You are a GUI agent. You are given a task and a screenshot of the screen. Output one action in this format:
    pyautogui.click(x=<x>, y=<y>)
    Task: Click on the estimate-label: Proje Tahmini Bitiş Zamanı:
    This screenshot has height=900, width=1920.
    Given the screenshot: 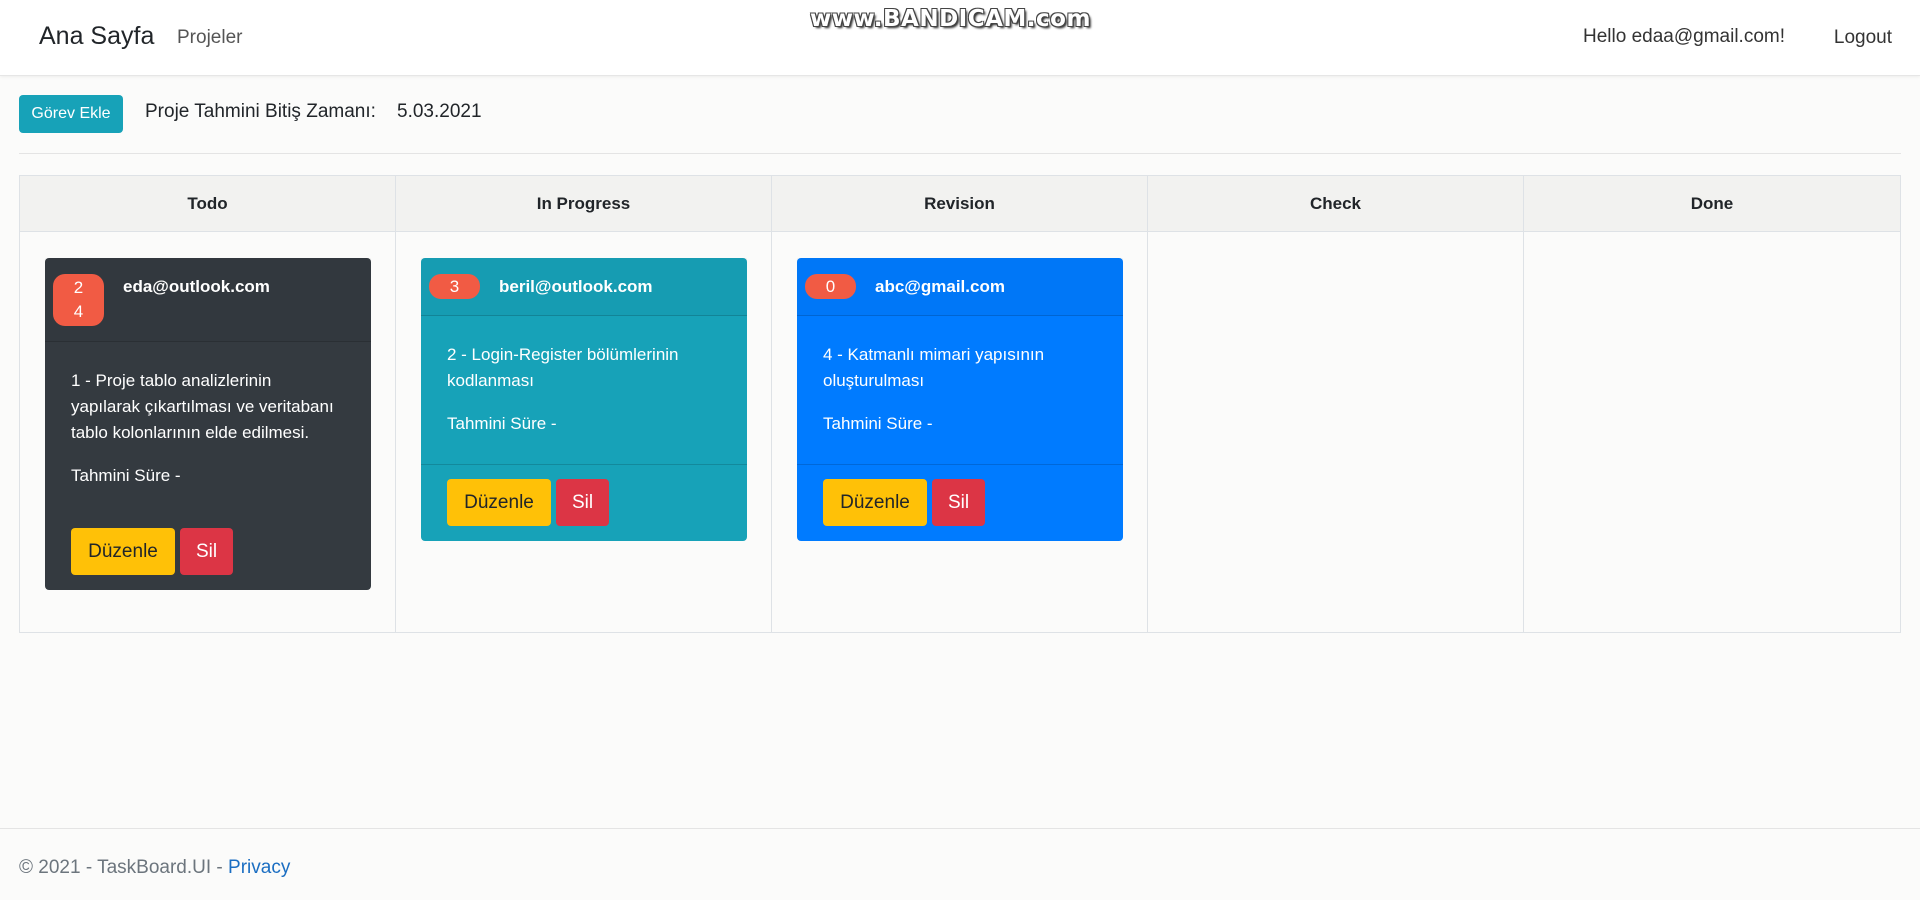 What is the action you would take?
    pyautogui.click(x=260, y=111)
    